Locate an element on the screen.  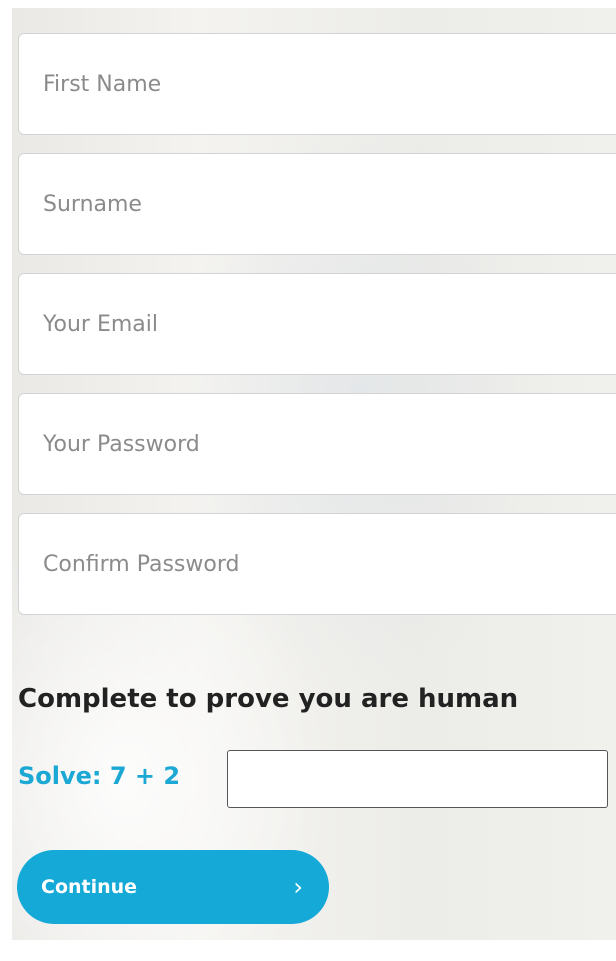
email-input is located at coordinates (328, 324).